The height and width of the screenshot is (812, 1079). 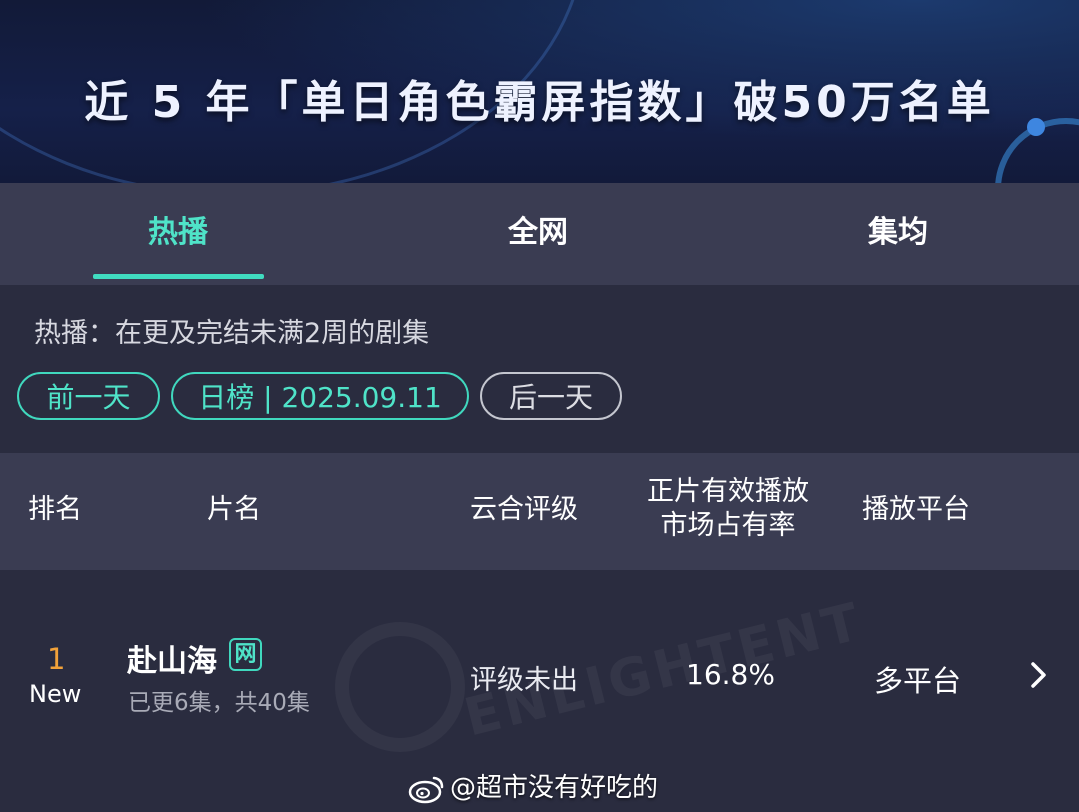 What do you see at coordinates (524, 509) in the screenshot?
I see `header-grade: 云合评级` at bounding box center [524, 509].